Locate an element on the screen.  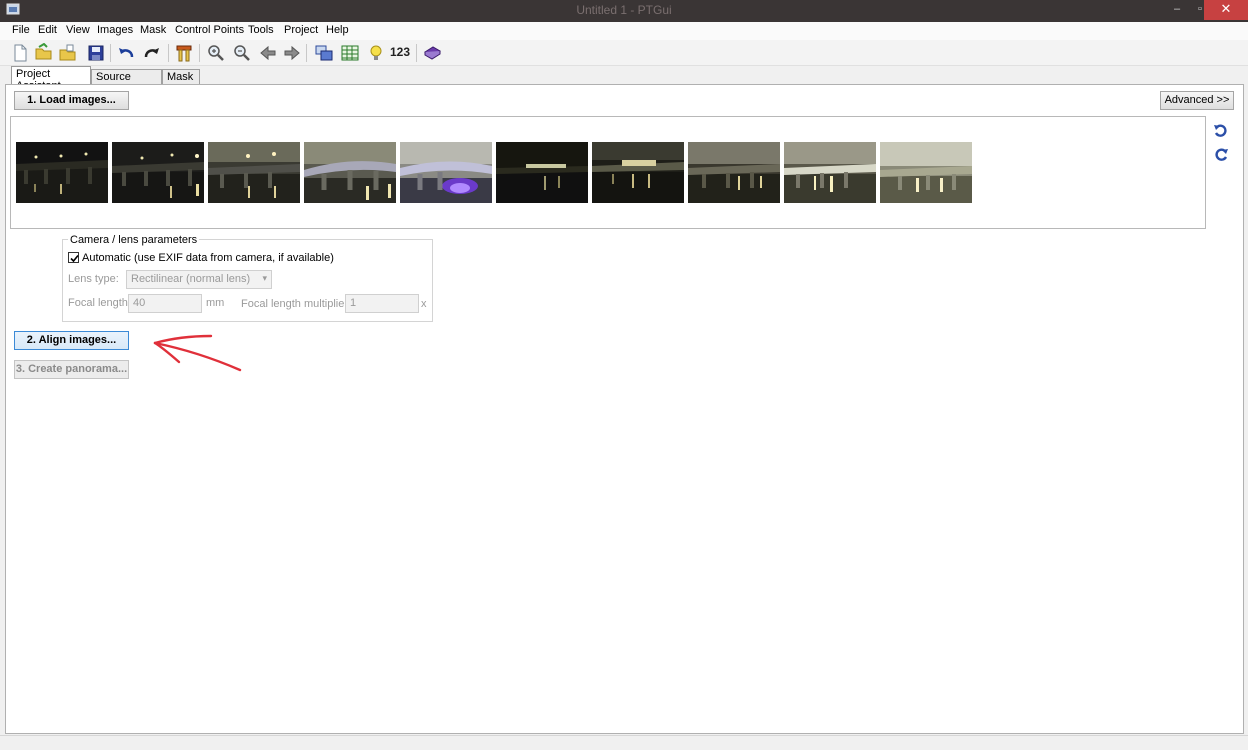
image-strip is located at coordinates (608, 172).